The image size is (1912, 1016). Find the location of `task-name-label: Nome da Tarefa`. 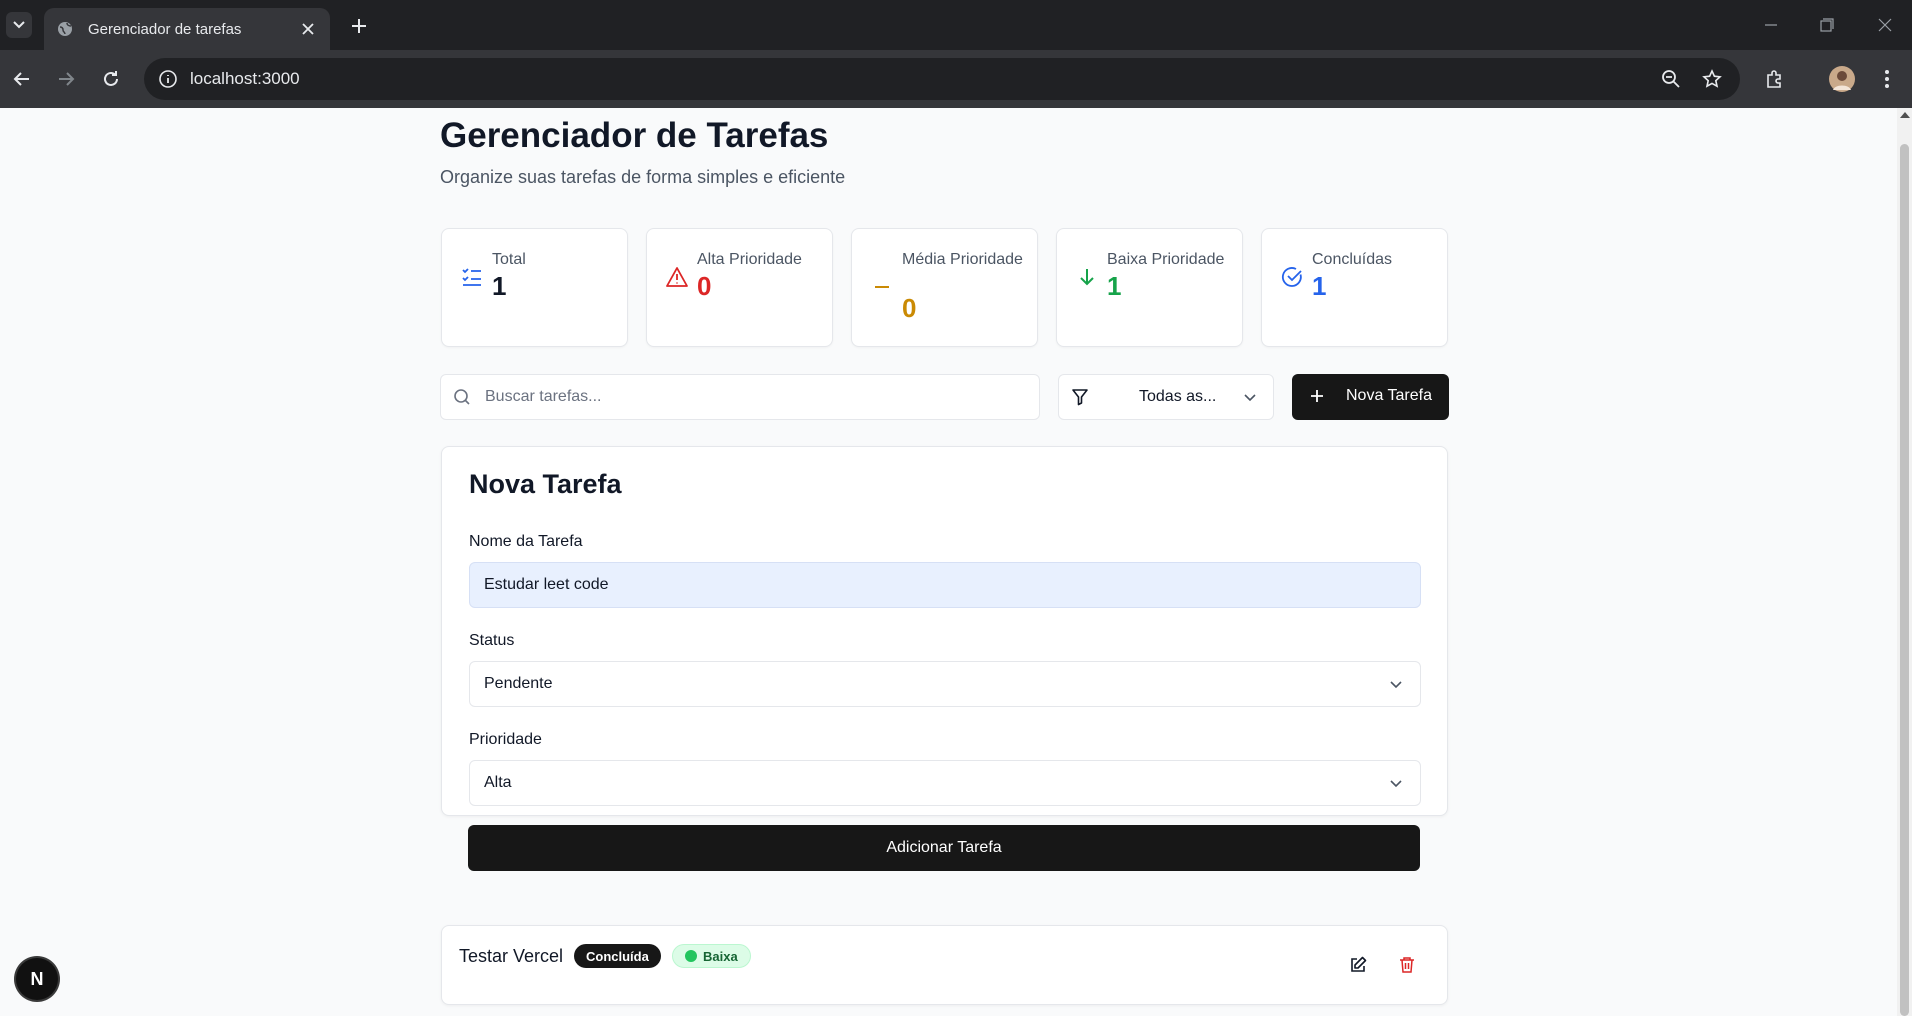

task-name-label: Nome da Tarefa is located at coordinates (526, 541).